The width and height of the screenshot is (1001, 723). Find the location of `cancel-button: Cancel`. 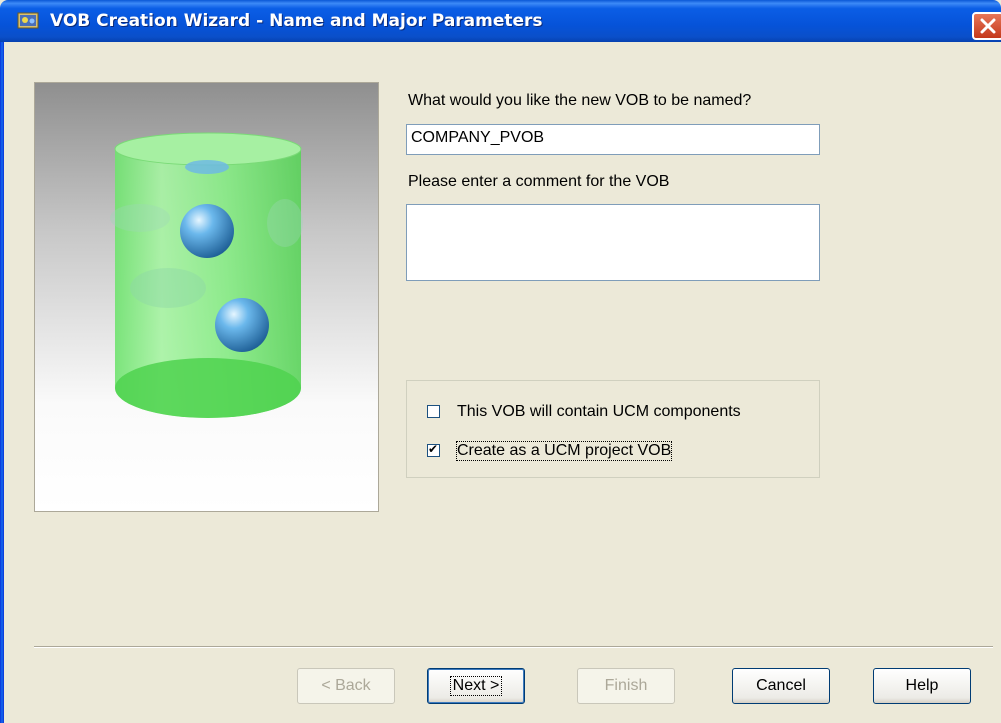

cancel-button: Cancel is located at coordinates (781, 686).